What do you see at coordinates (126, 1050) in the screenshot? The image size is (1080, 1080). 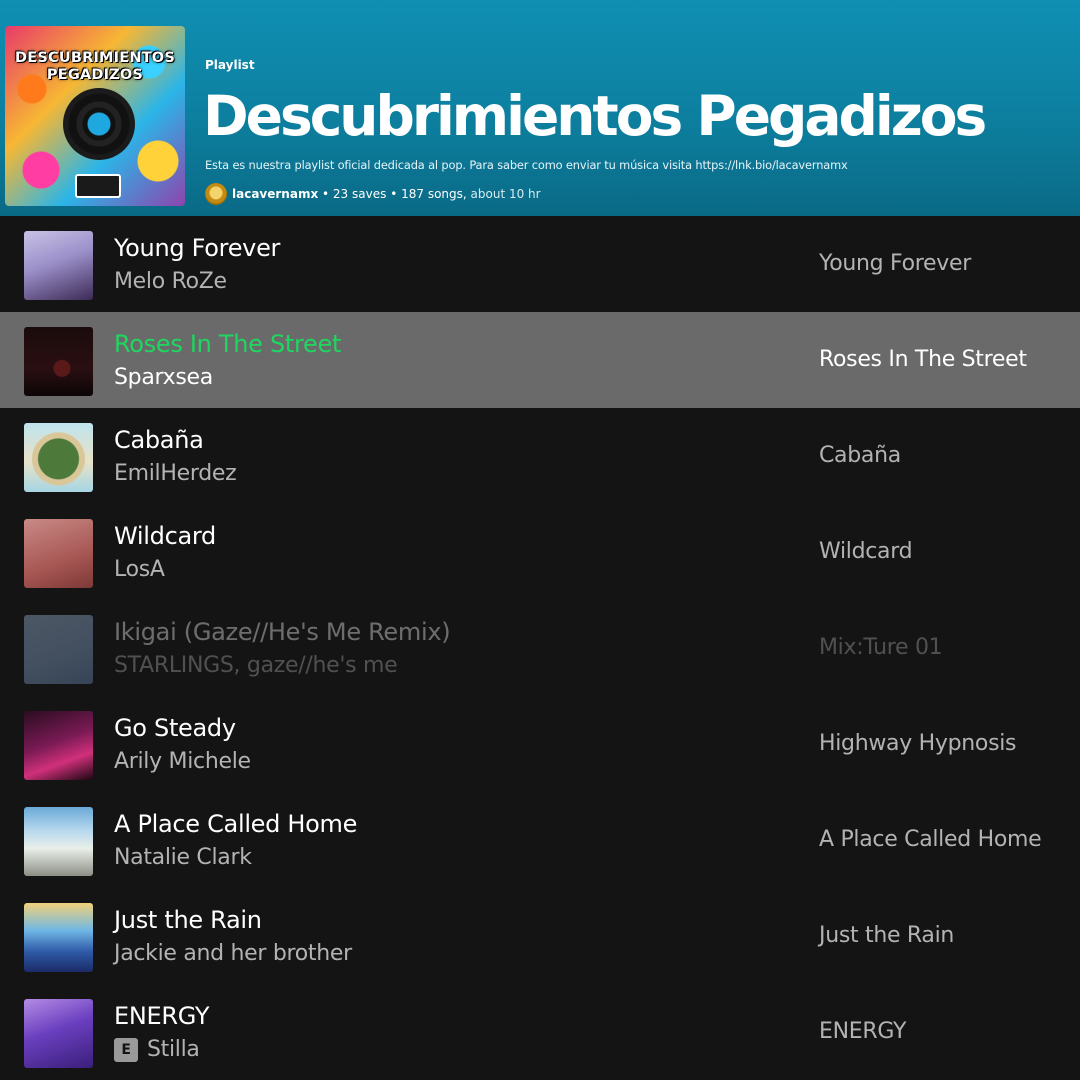 I see `explicit-badge: E` at bounding box center [126, 1050].